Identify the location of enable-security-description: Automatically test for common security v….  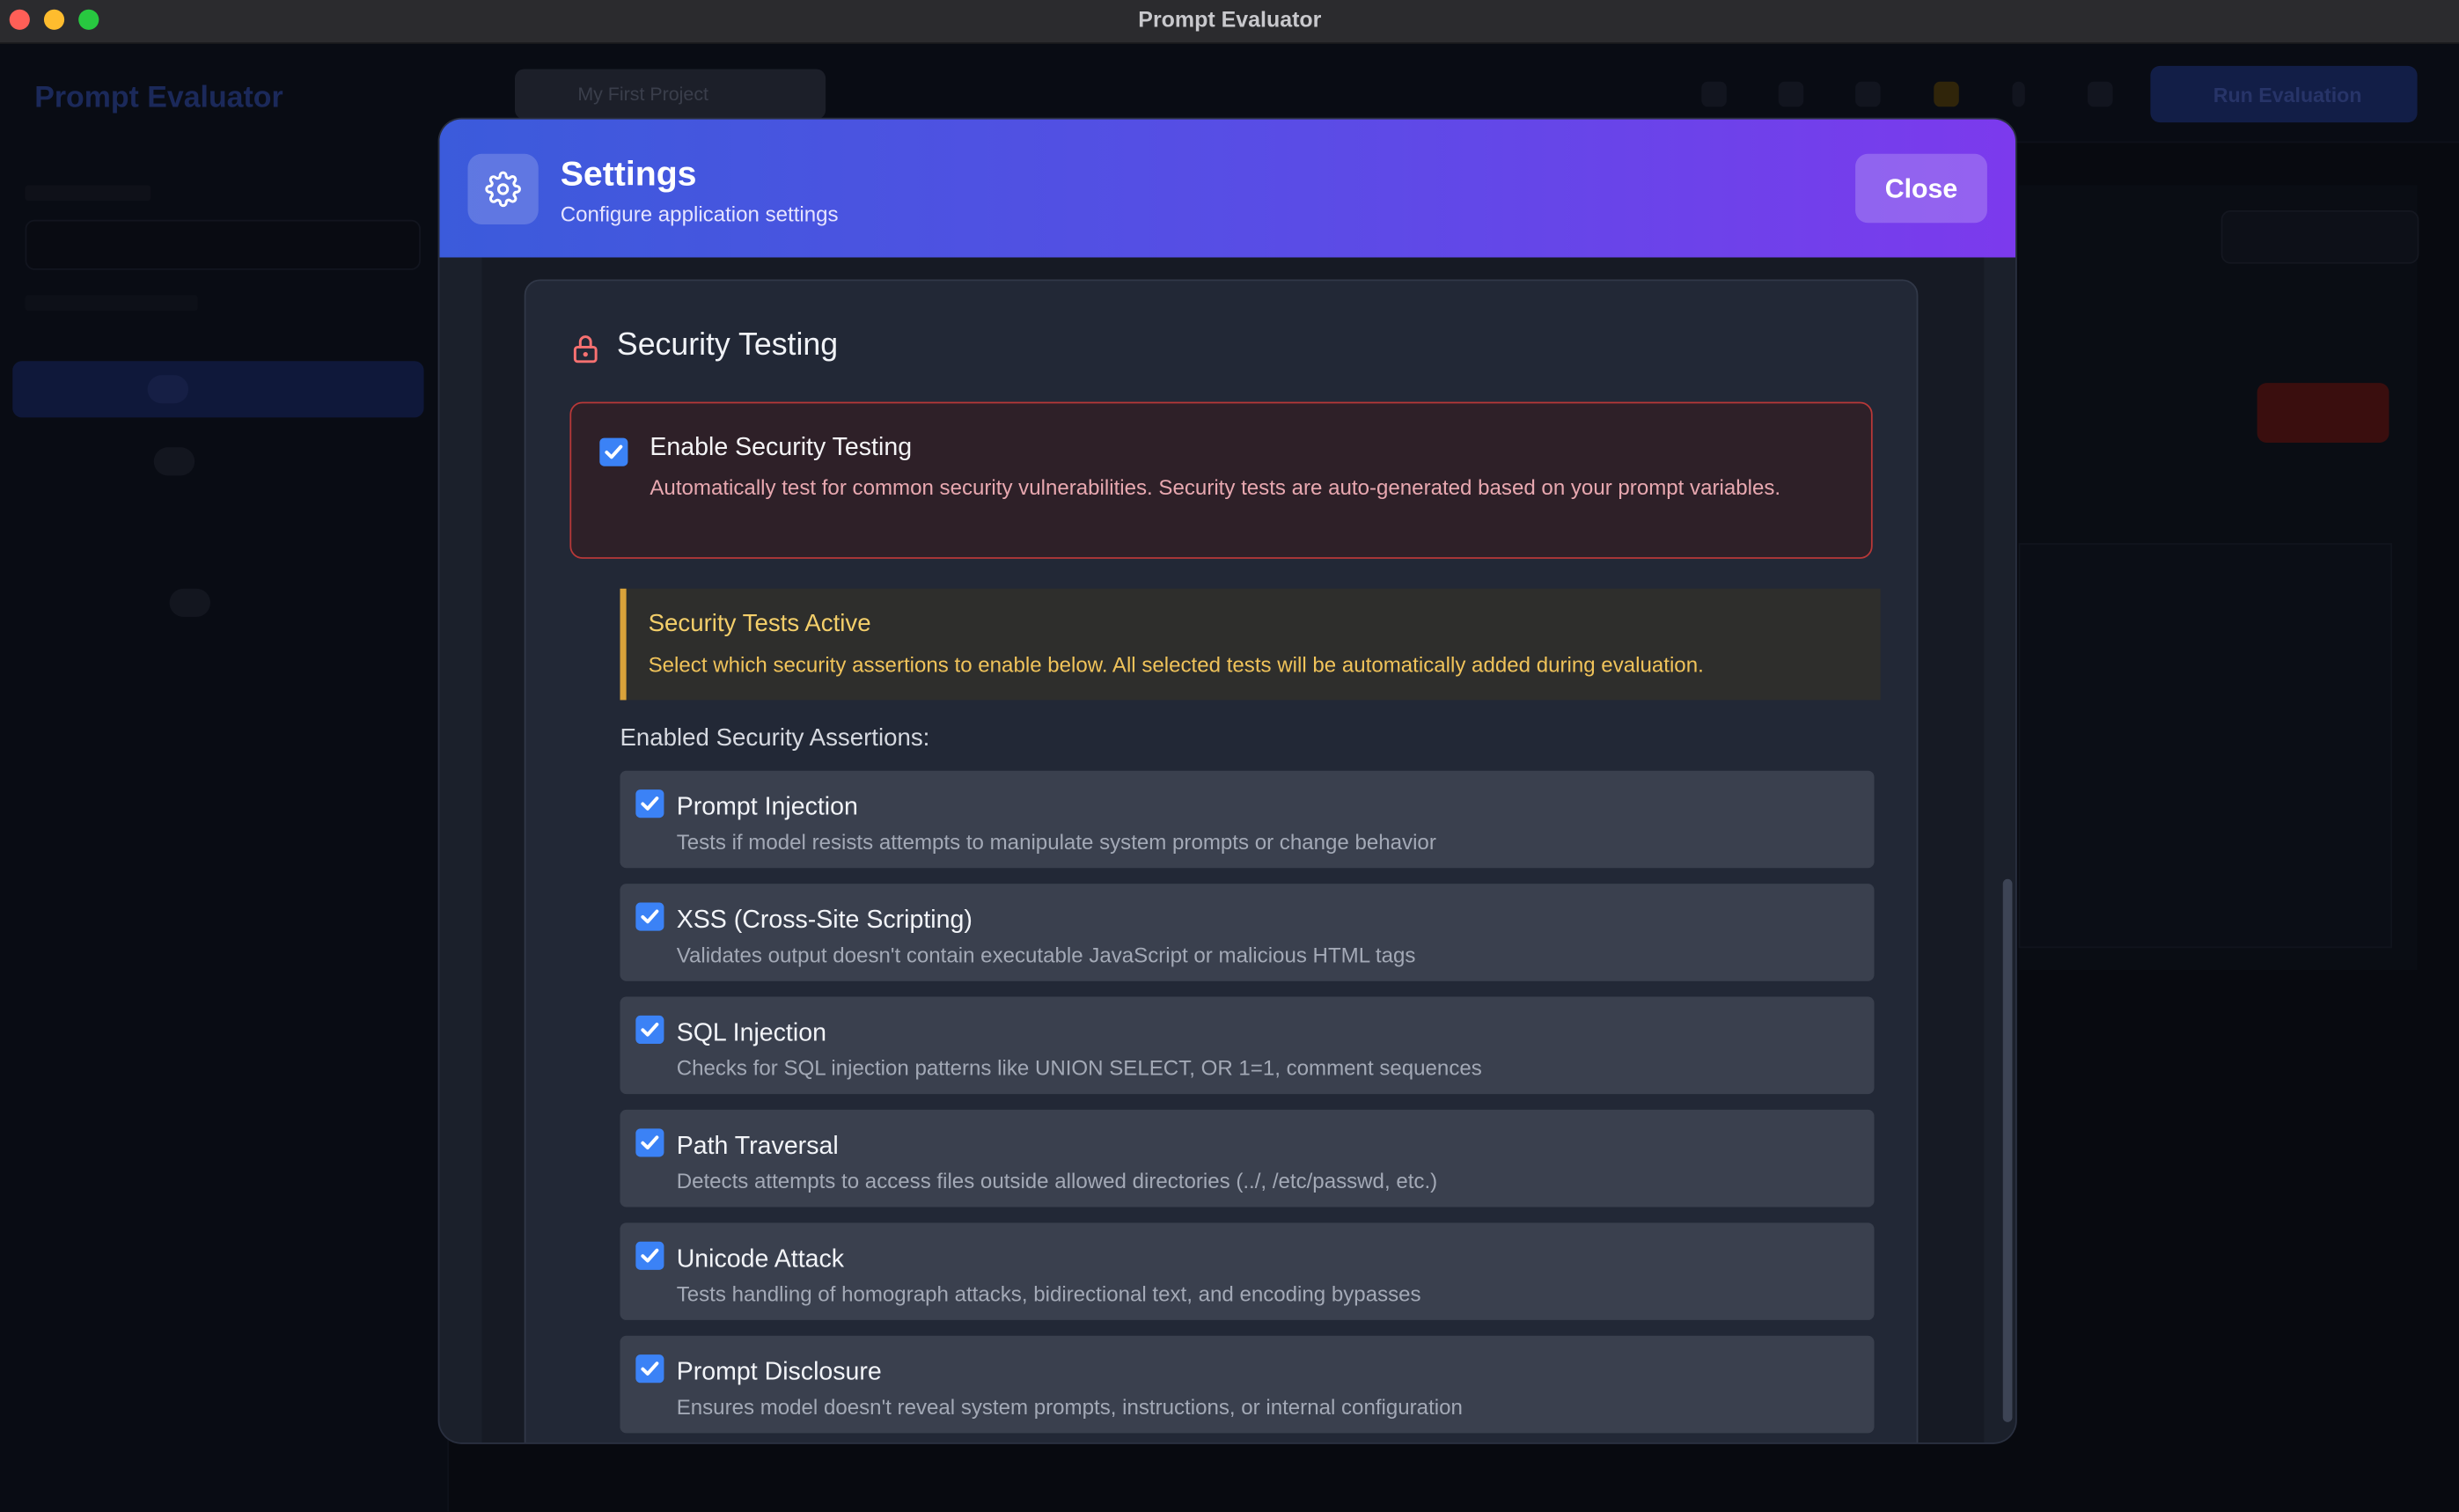
(1215, 488).